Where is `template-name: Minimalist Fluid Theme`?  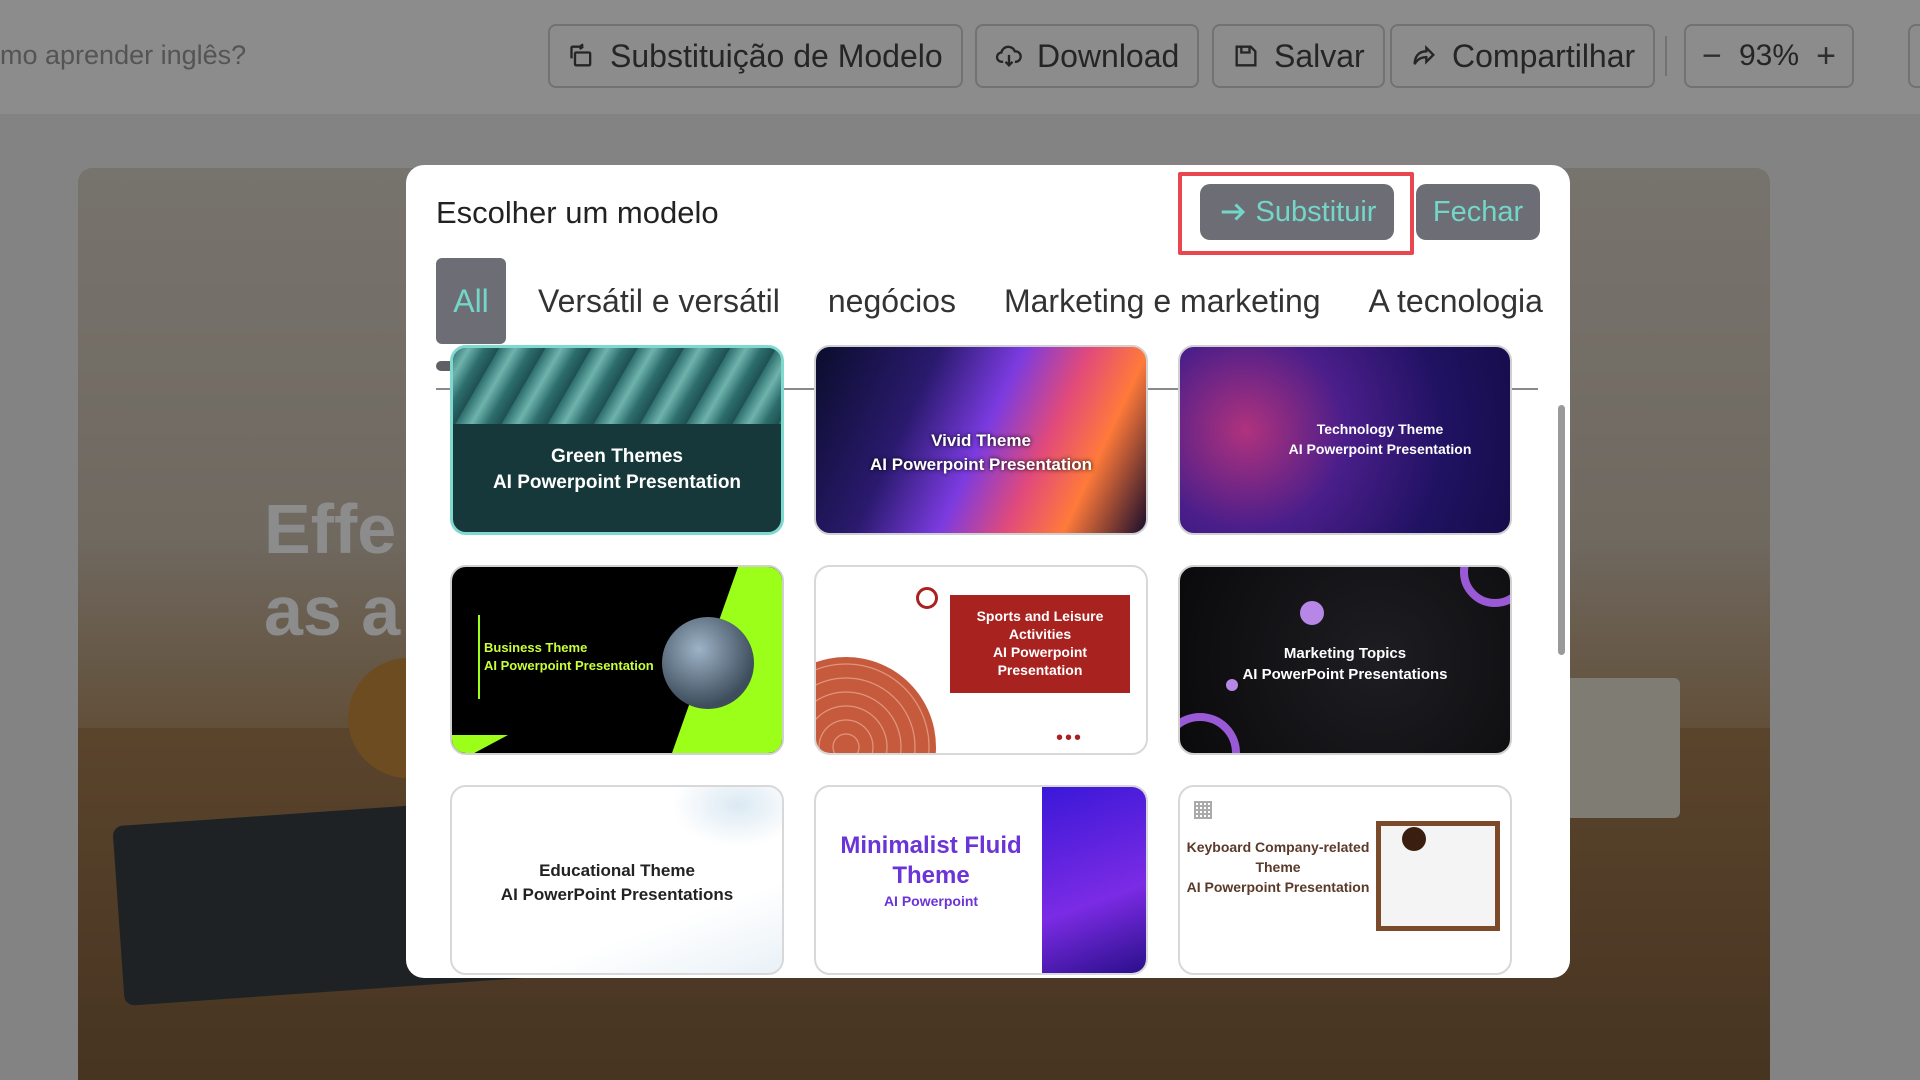 template-name: Minimalist Fluid Theme is located at coordinates (931, 860).